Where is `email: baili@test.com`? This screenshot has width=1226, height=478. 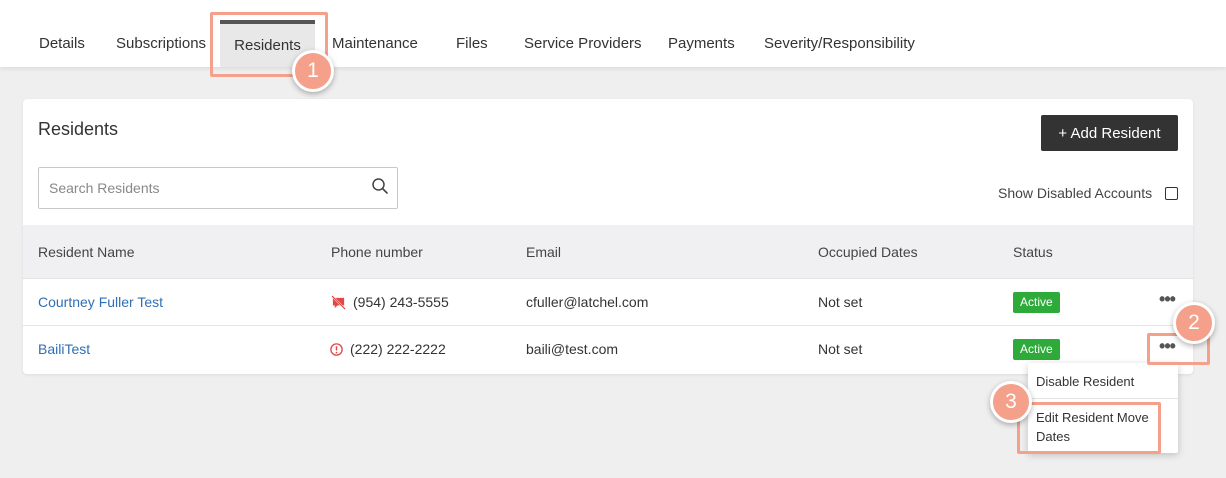 email: baili@test.com is located at coordinates (572, 349).